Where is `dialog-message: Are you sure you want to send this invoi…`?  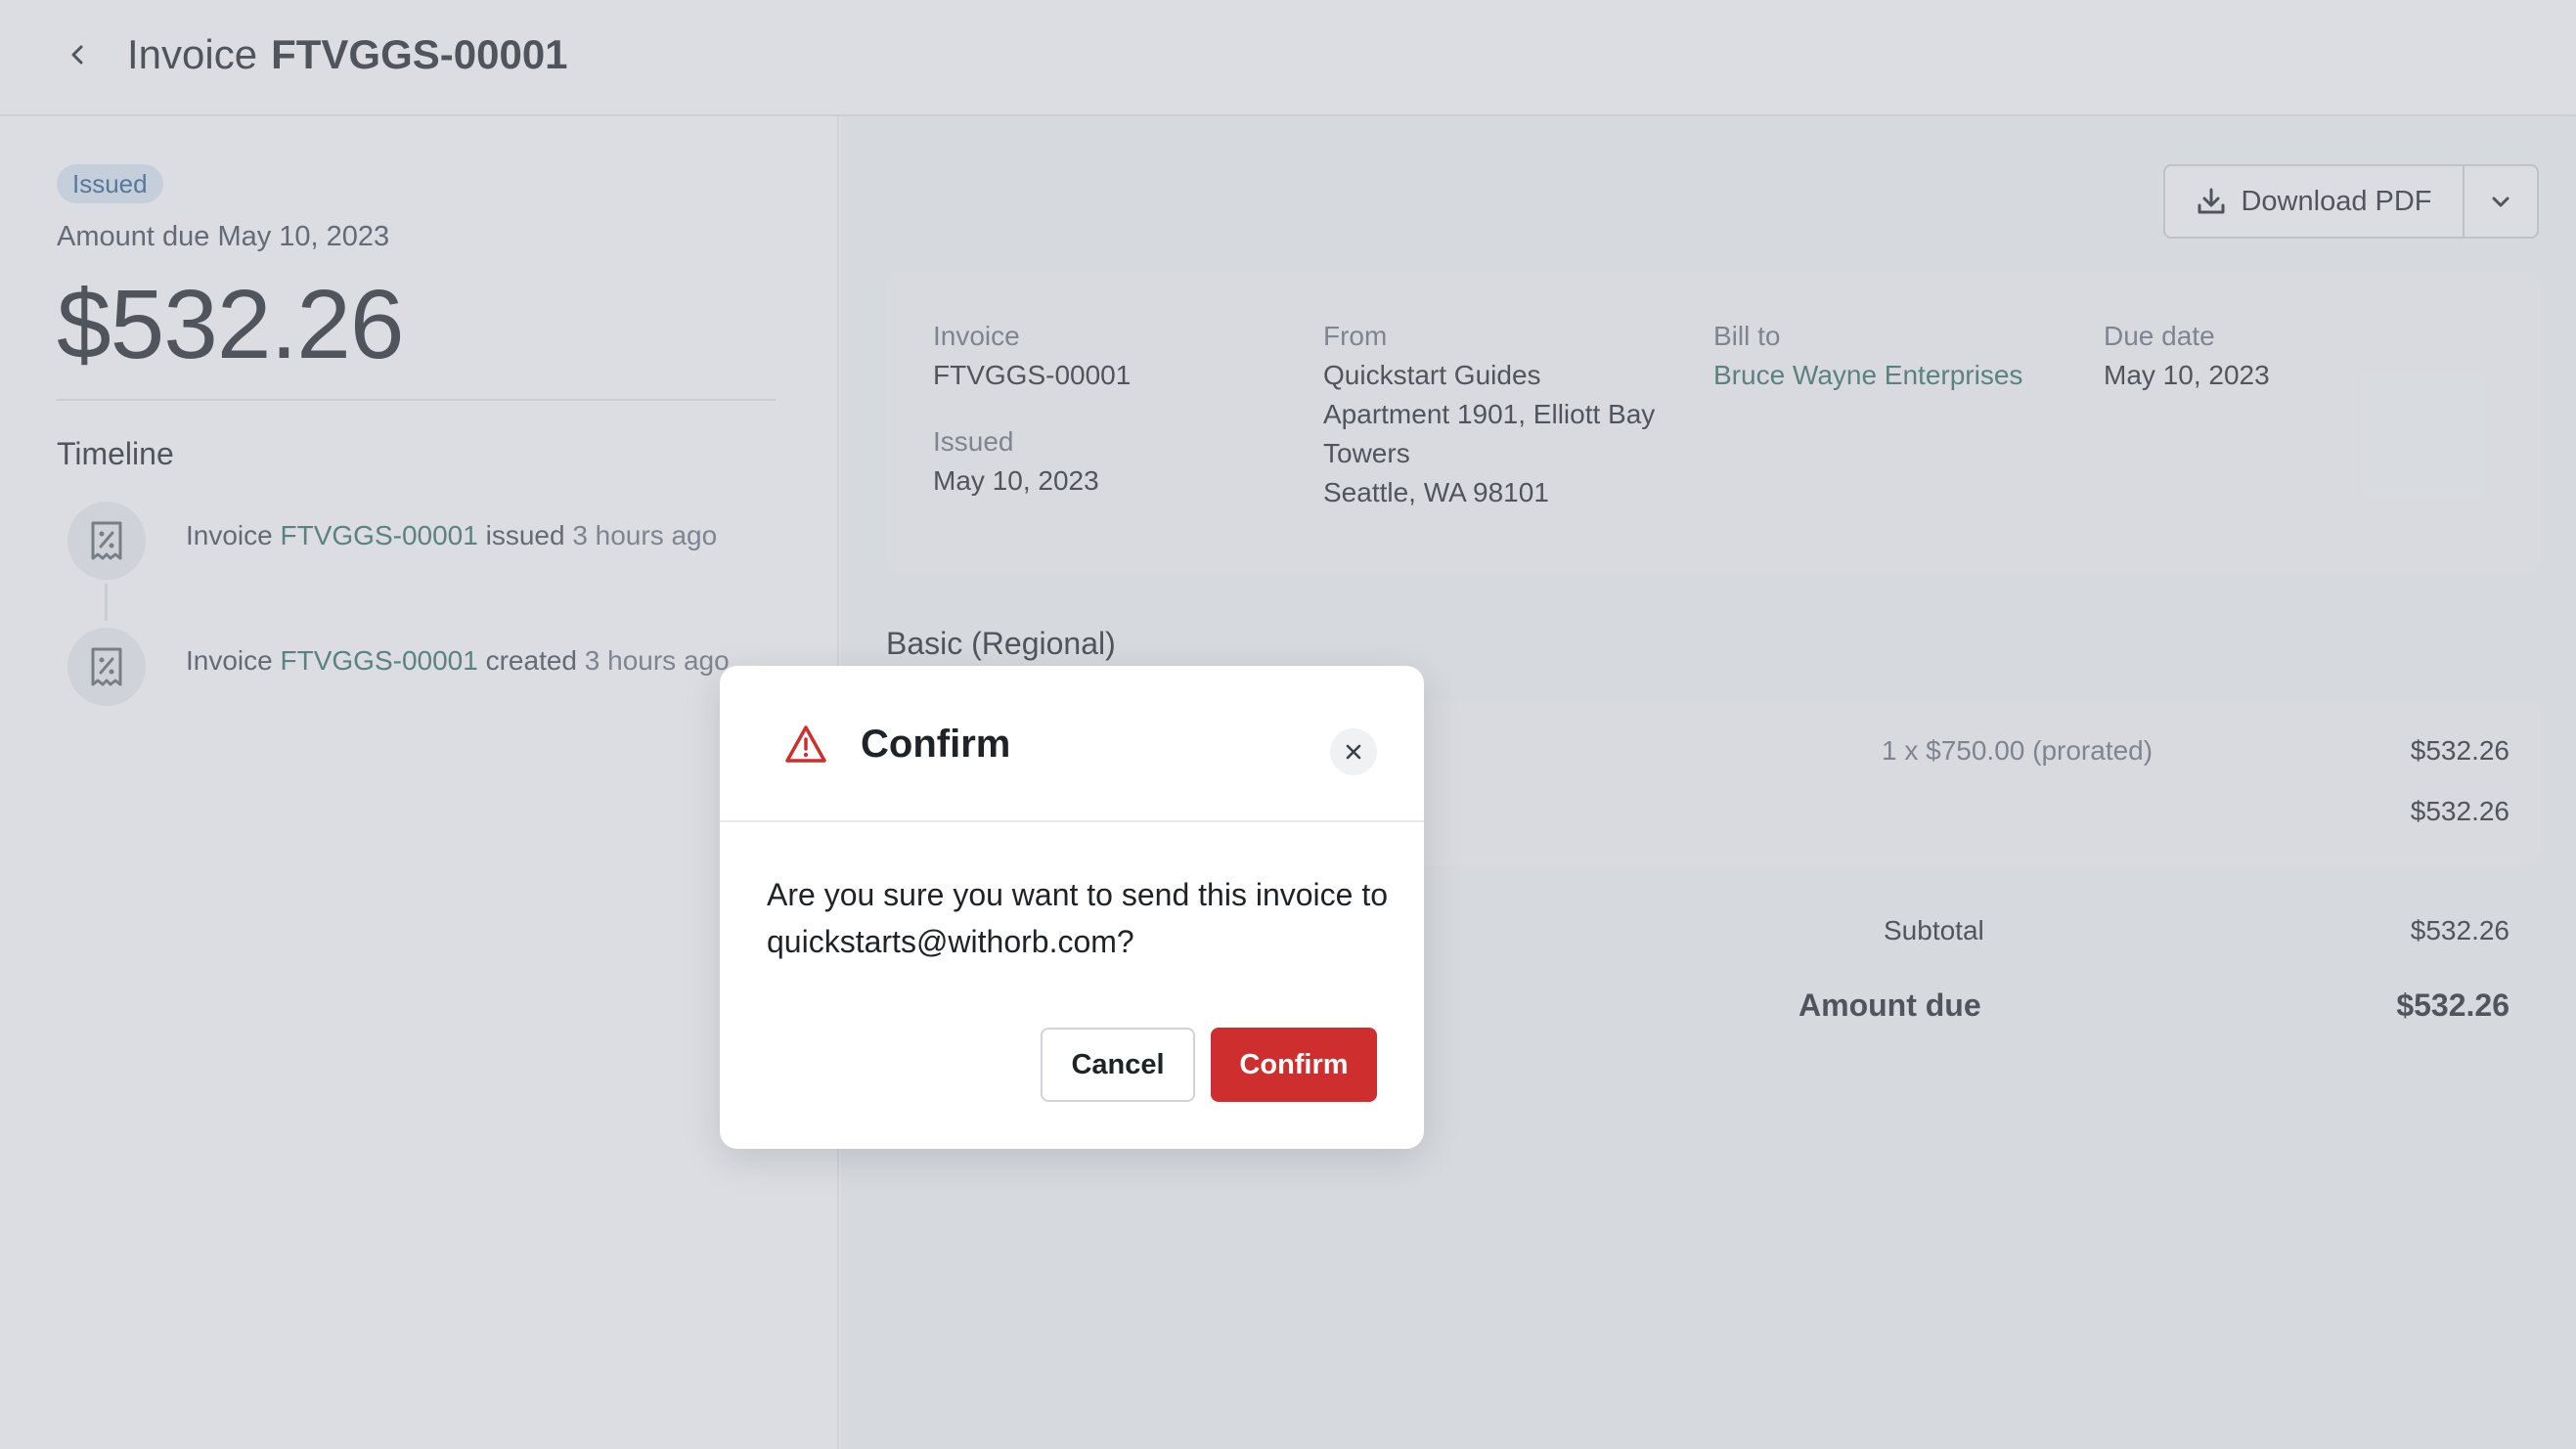 dialog-message: Are you sure you want to send this invoi… is located at coordinates (1078, 918).